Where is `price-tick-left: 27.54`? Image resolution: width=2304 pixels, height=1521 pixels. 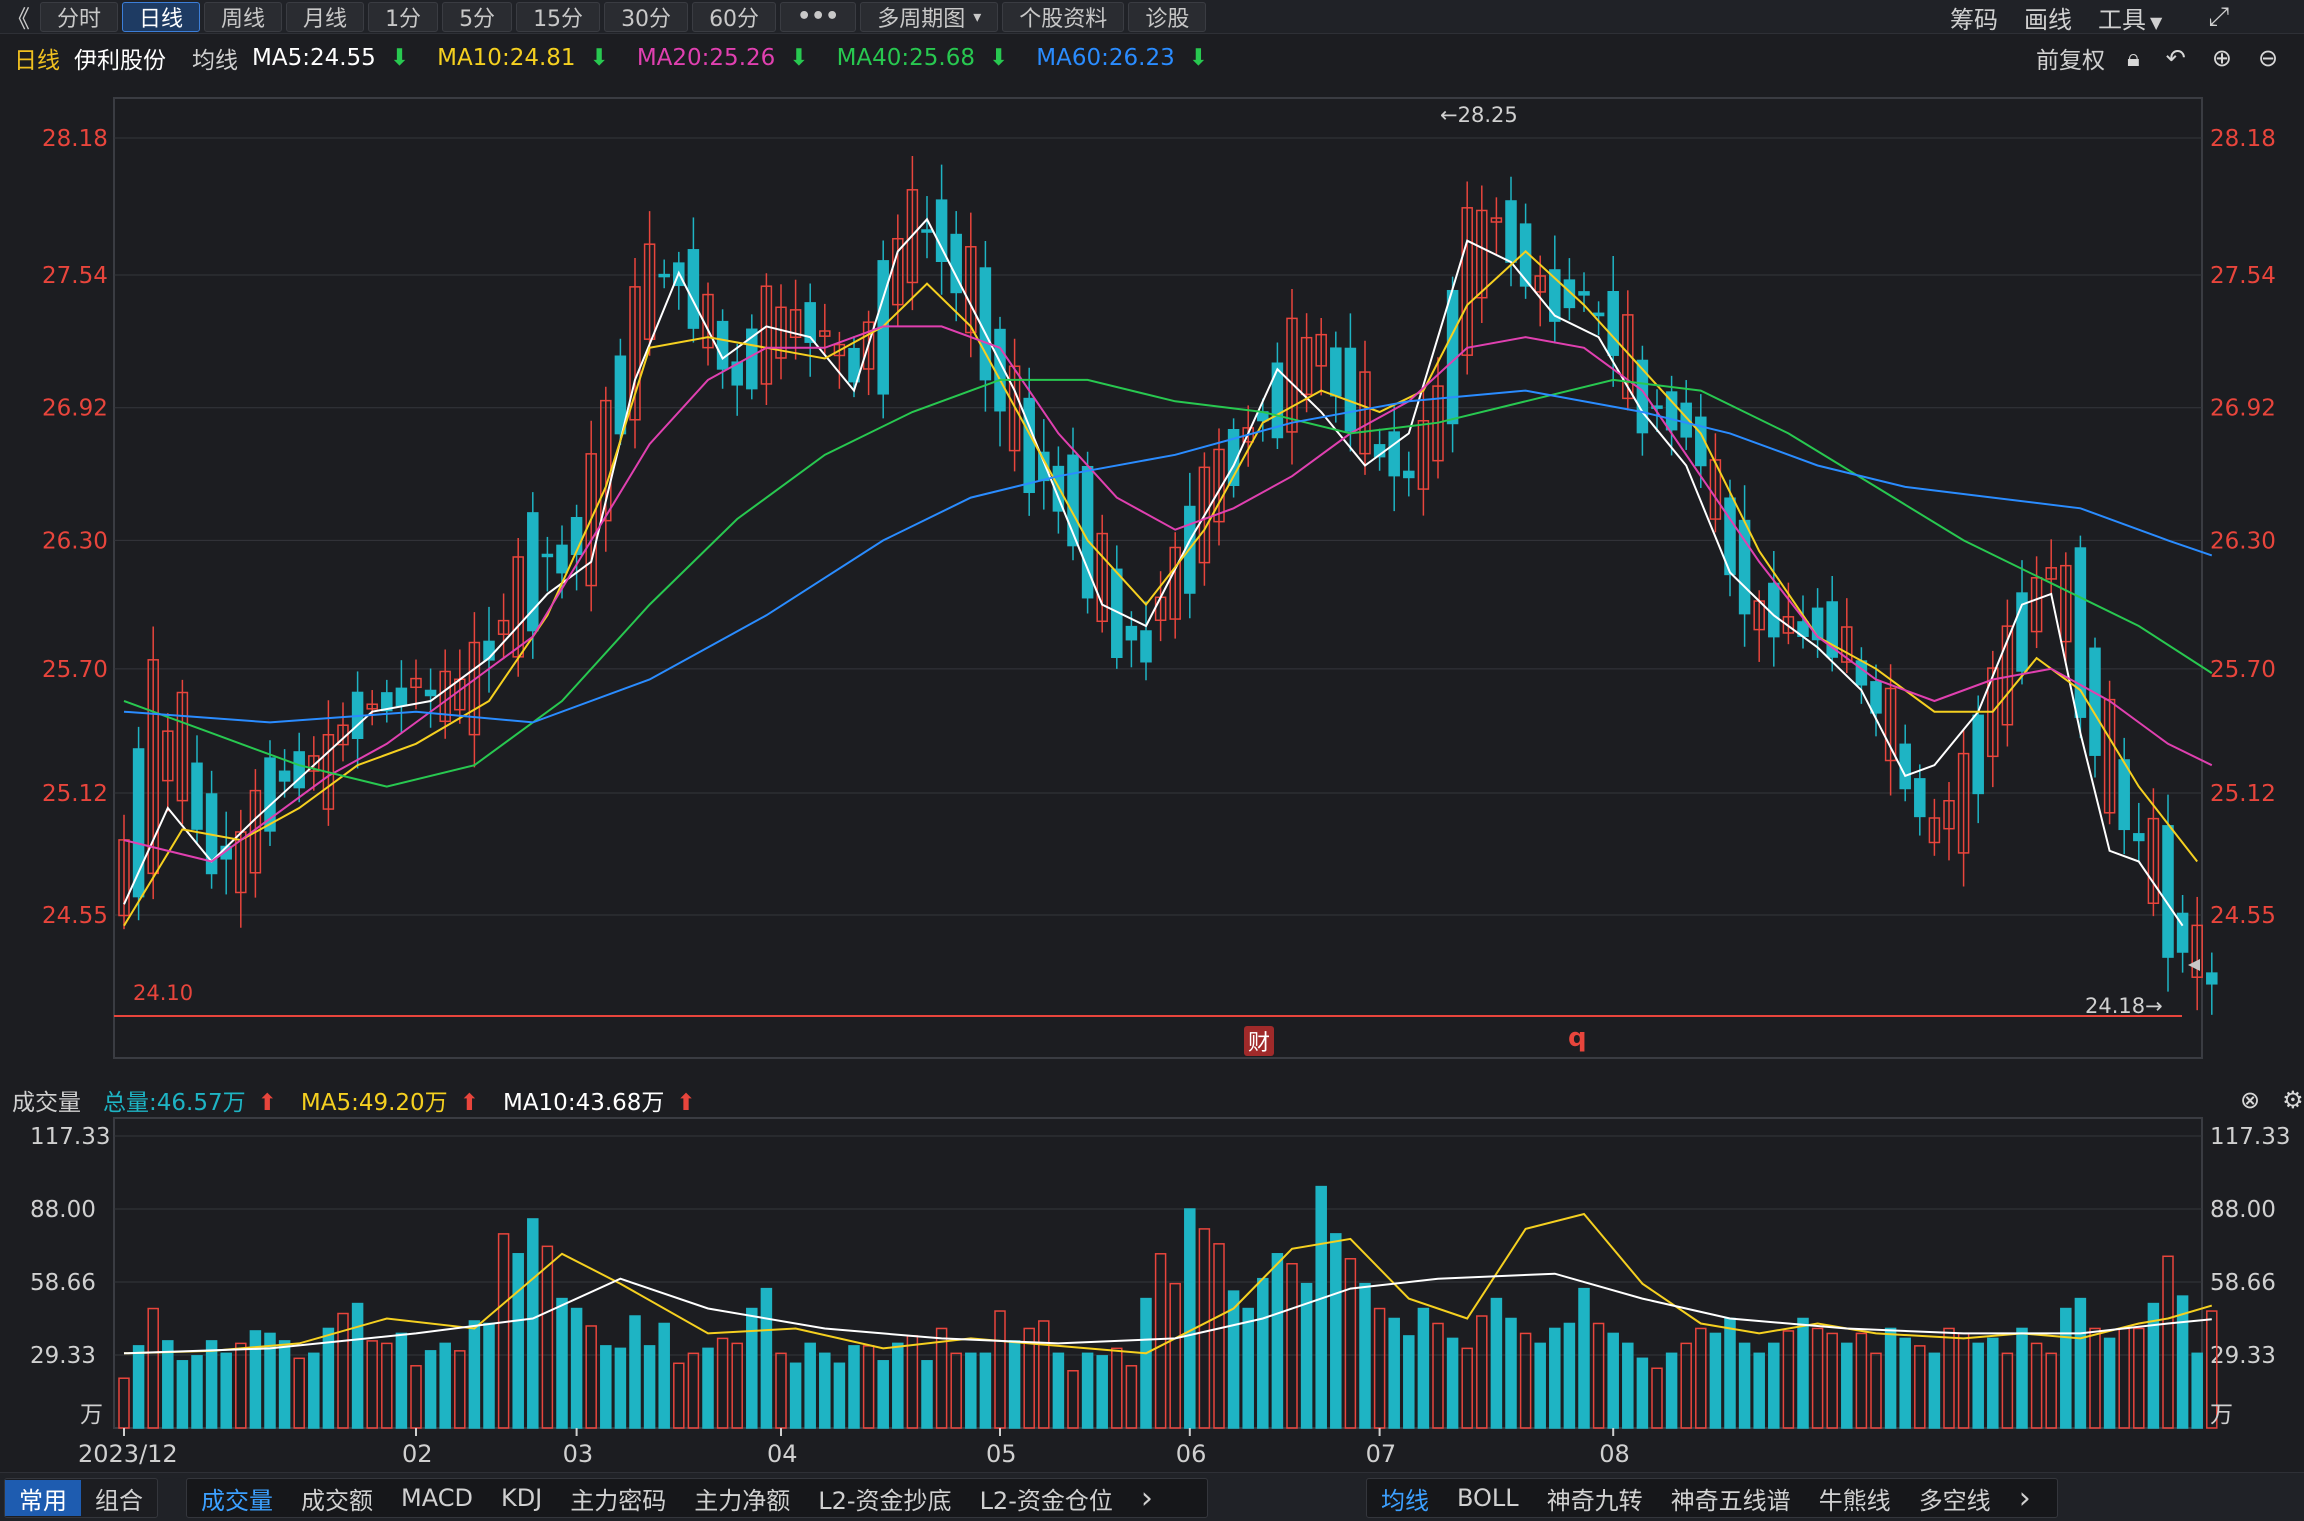
price-tick-left: 27.54 is located at coordinates (75, 276).